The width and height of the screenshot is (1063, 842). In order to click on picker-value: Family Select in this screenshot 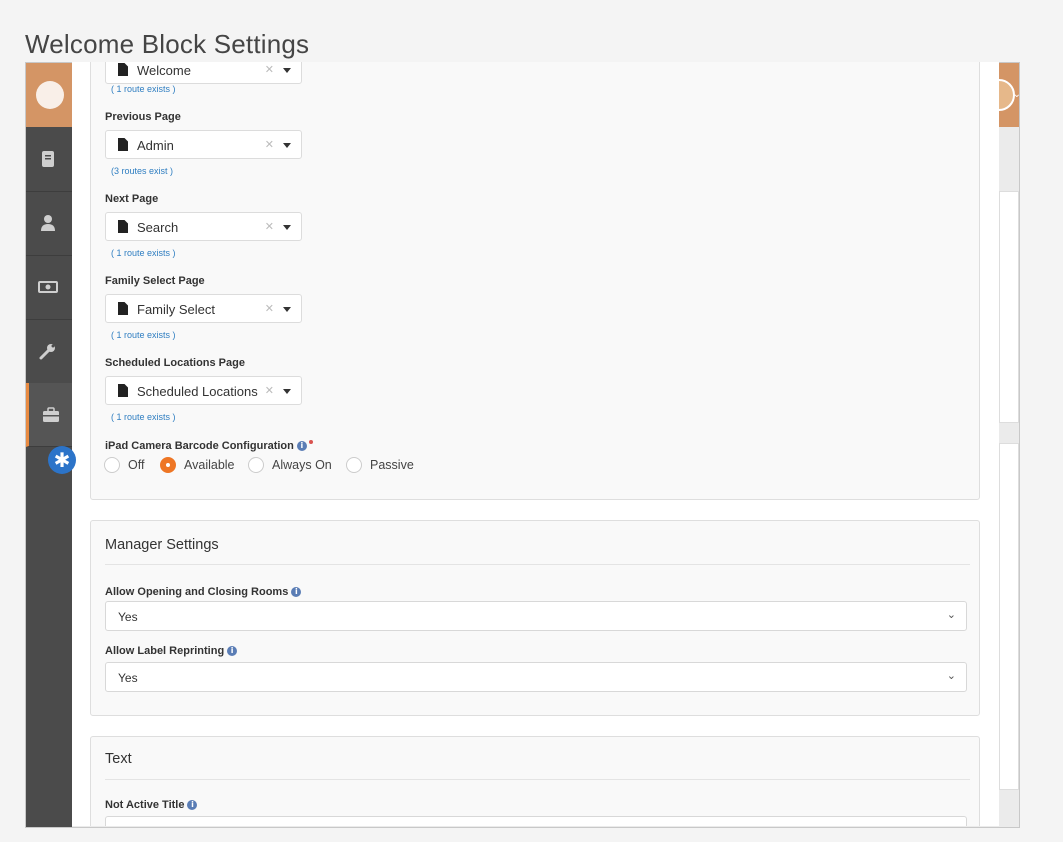, I will do `click(176, 309)`.